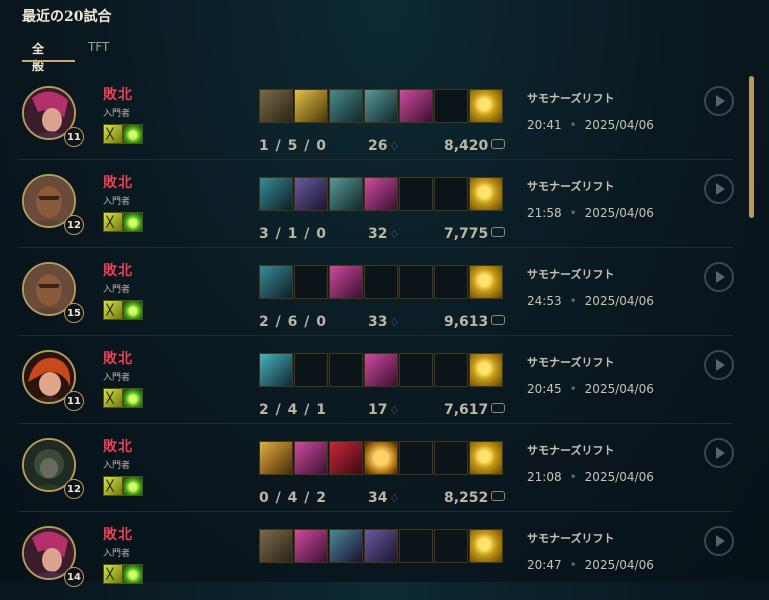  I want to click on tab-general: 全般, so click(38, 57).